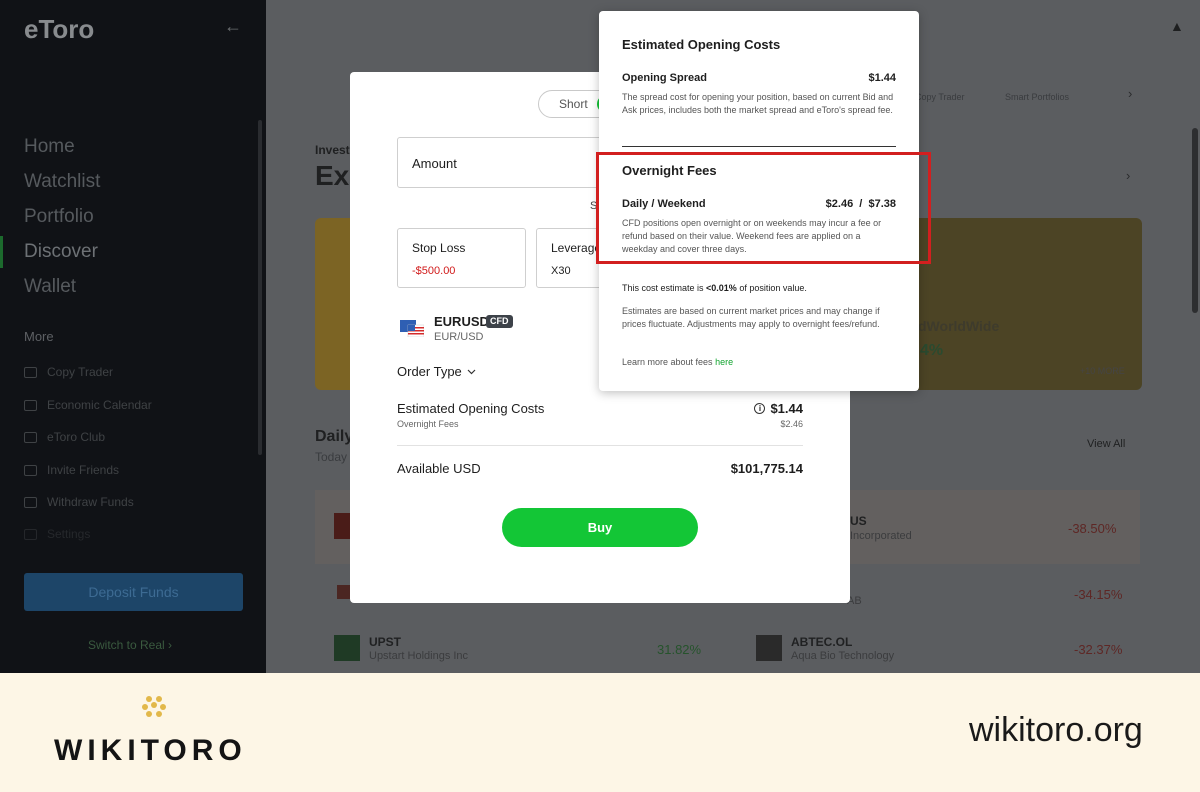 This screenshot has height=792, width=1200. I want to click on wikitoro-logo-icon, so click(154, 706).